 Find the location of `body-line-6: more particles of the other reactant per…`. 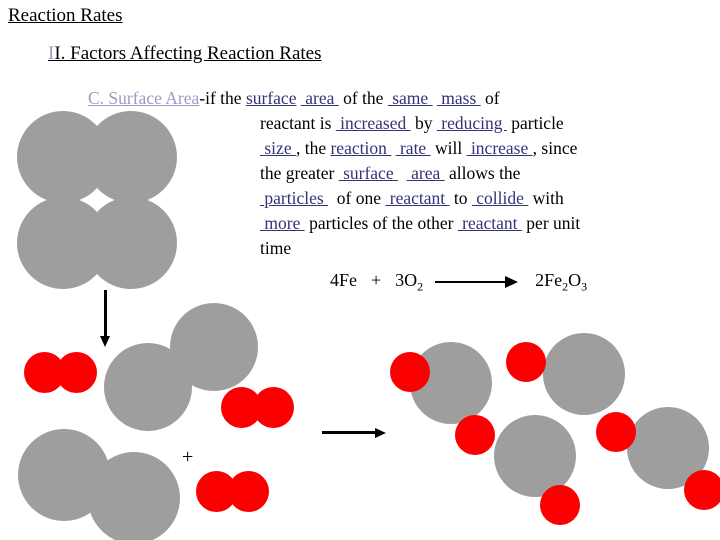

body-line-6: more particles of the other reactant per… is located at coordinates (400, 223).